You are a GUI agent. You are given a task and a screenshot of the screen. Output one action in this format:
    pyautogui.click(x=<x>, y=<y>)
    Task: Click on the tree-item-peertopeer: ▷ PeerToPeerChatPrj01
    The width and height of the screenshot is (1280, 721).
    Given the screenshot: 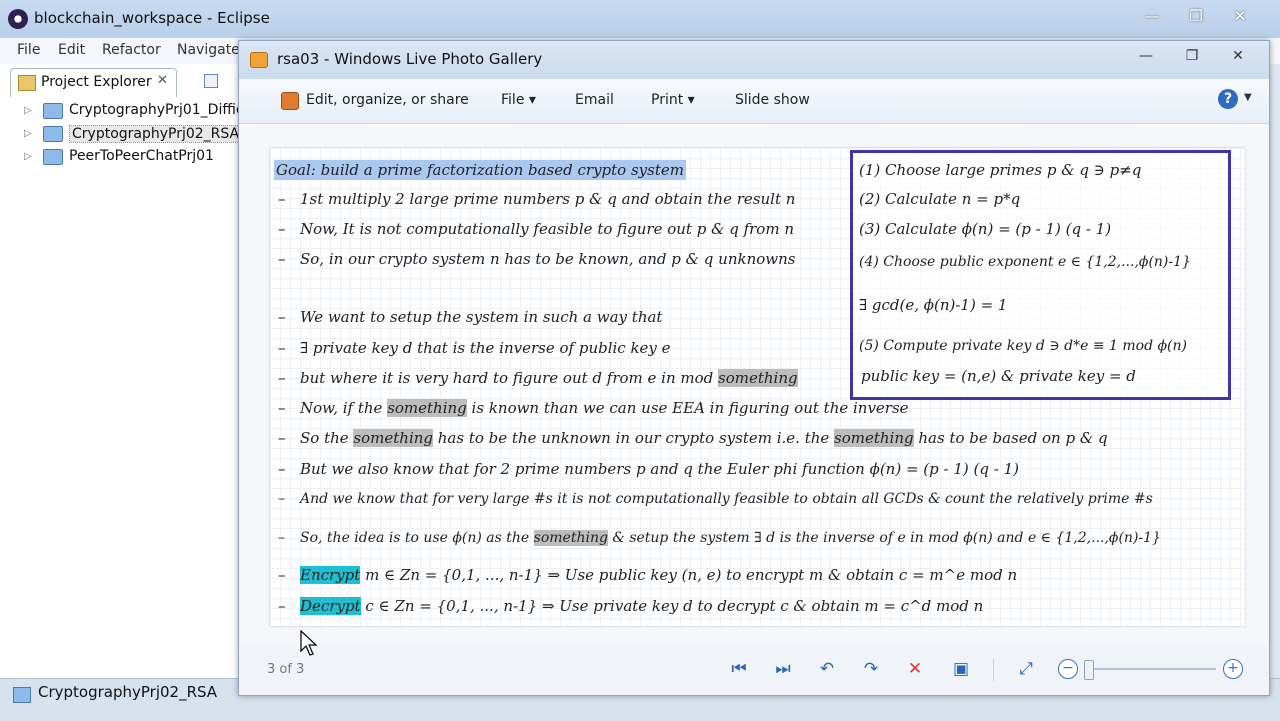 What is the action you would take?
    pyautogui.click(x=135, y=157)
    